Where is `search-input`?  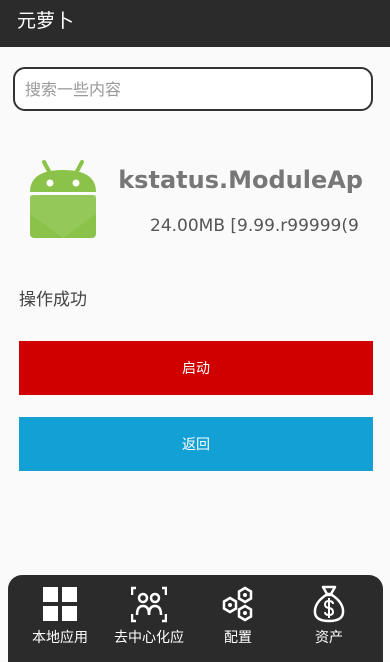 search-input is located at coordinates (193, 89).